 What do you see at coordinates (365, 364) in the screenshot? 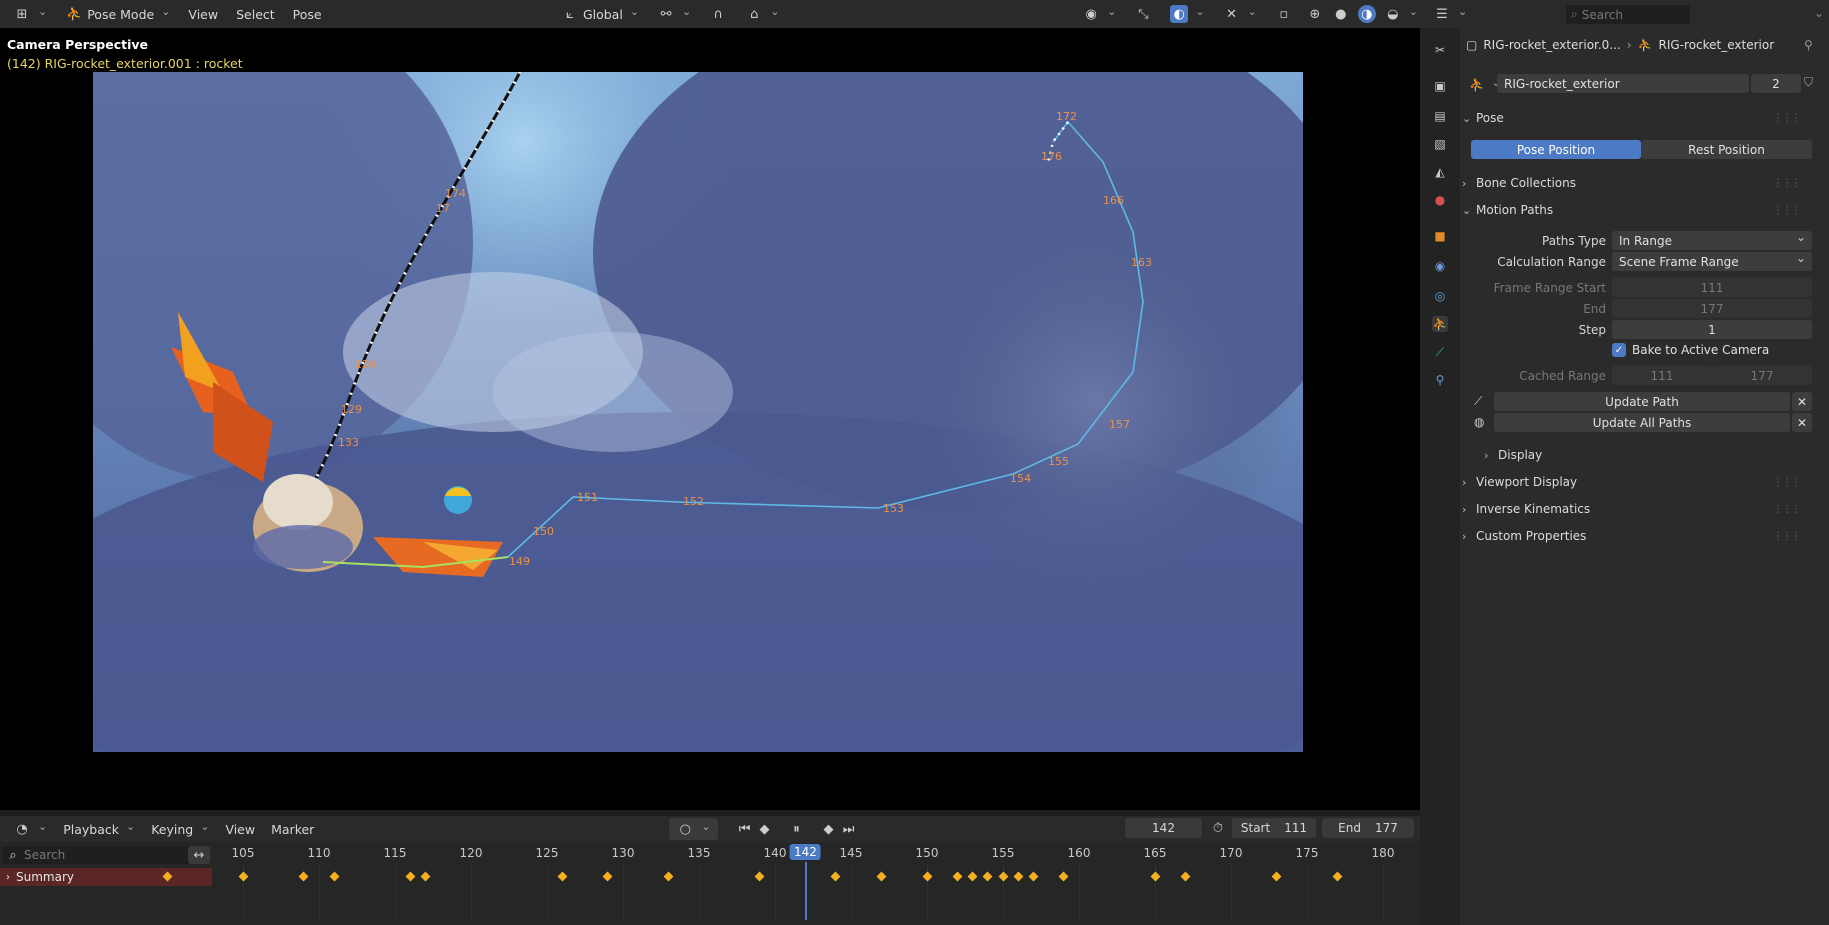
I see `path-label: 126` at bounding box center [365, 364].